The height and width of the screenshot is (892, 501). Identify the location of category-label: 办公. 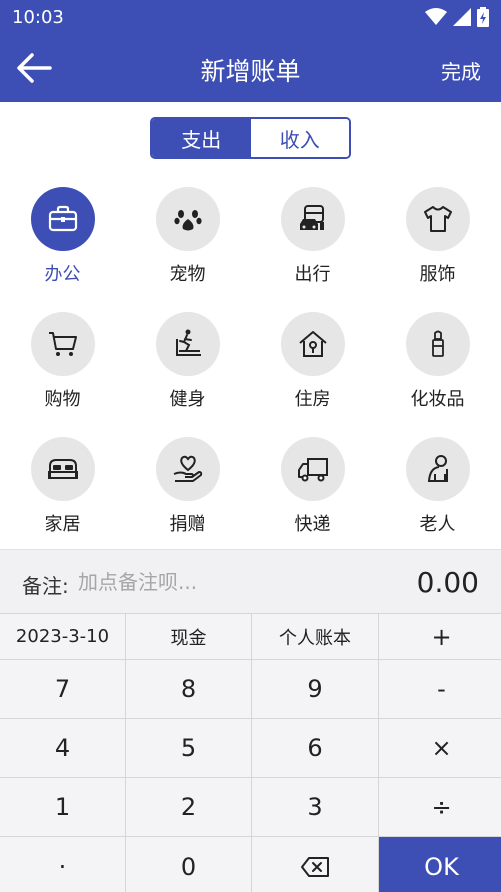
(62, 274).